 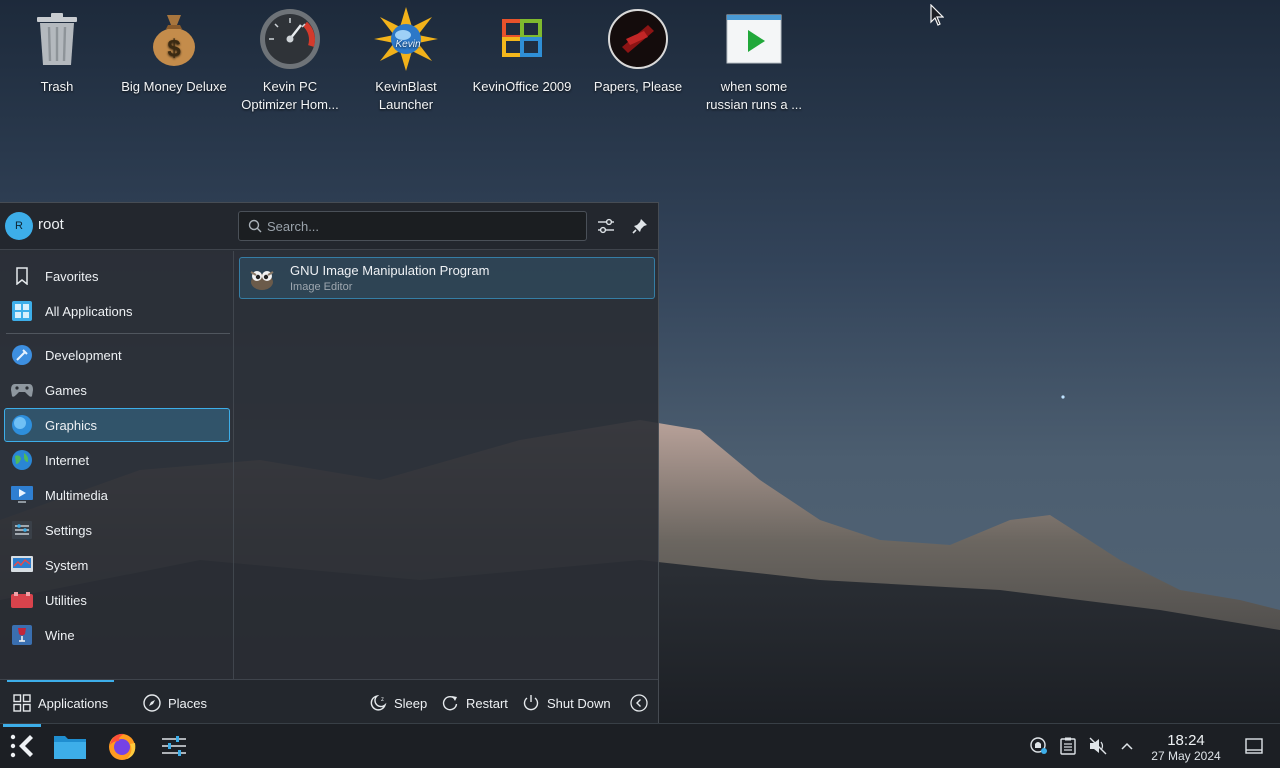 What do you see at coordinates (1186, 756) in the screenshot?
I see `clock-date: 27 May 2024` at bounding box center [1186, 756].